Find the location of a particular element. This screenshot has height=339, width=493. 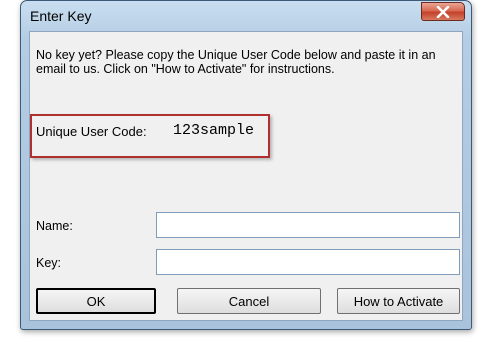

ok-button: OK is located at coordinates (96, 301).